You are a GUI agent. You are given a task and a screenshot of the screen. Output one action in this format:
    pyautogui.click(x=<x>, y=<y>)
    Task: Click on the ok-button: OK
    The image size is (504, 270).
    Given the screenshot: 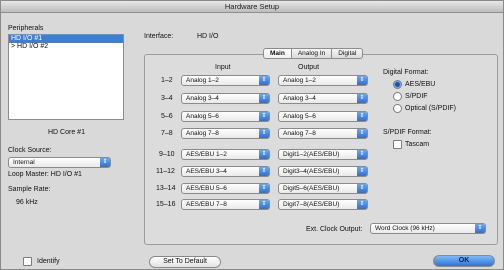 What is the action you would take?
    pyautogui.click(x=464, y=261)
    